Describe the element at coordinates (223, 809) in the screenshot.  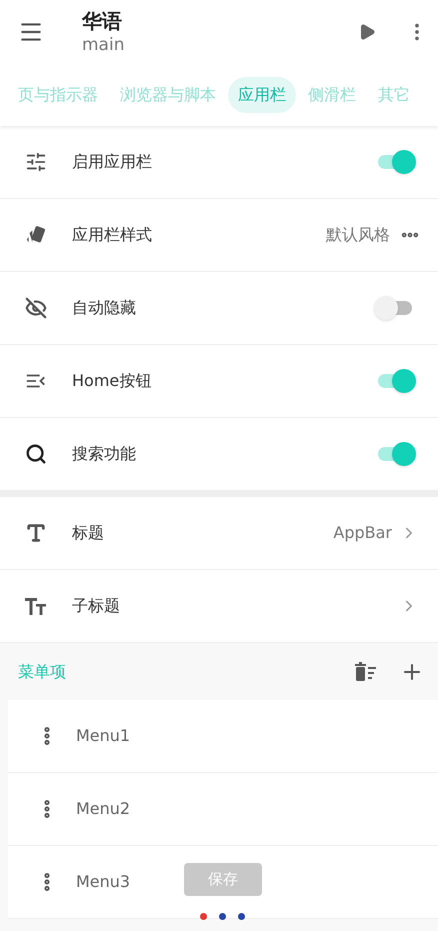
I see `menu-item-row: Menu2` at that location.